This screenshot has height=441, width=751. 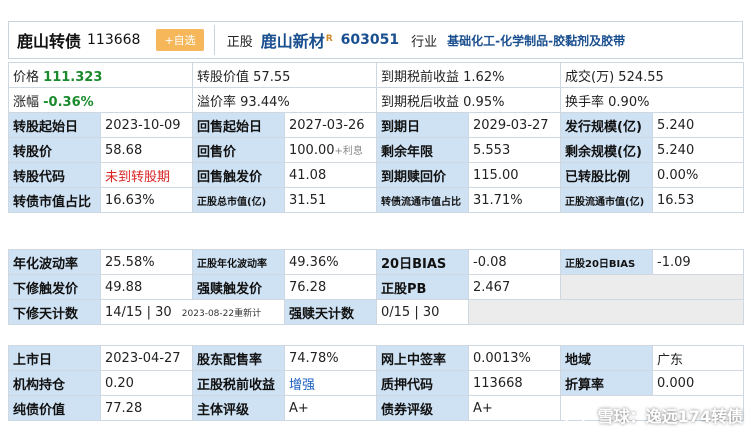 I want to click on conv-value-cell: 转股价值 57.55, so click(x=284, y=75).